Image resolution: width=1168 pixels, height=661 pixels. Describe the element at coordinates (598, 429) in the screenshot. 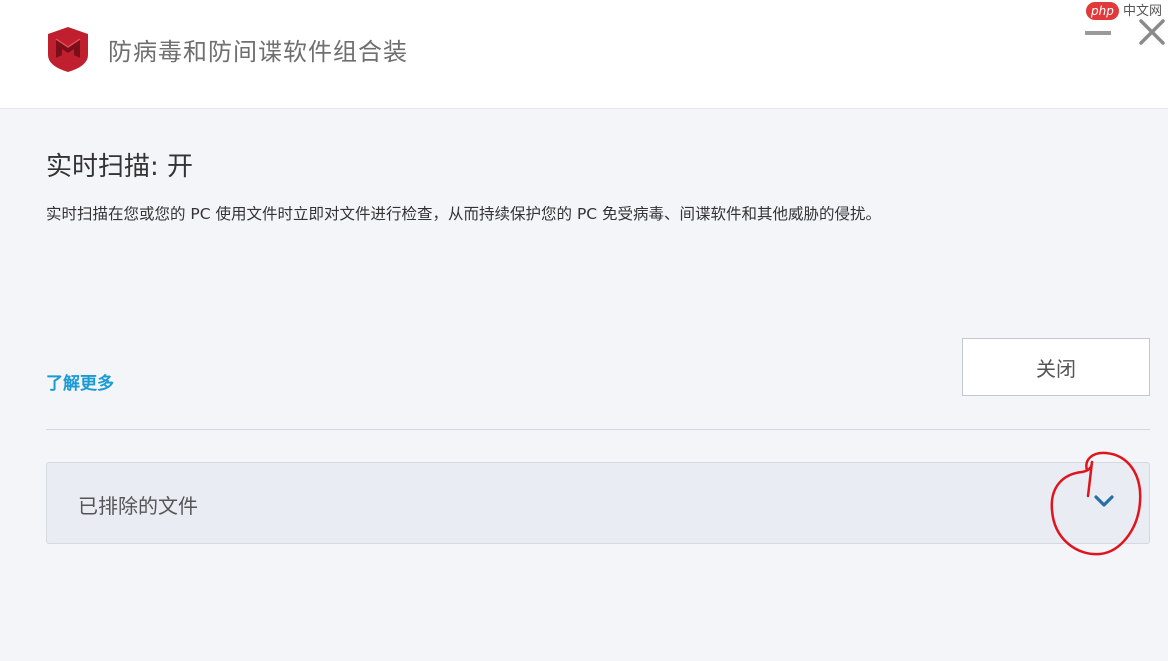

I see `divider` at that location.